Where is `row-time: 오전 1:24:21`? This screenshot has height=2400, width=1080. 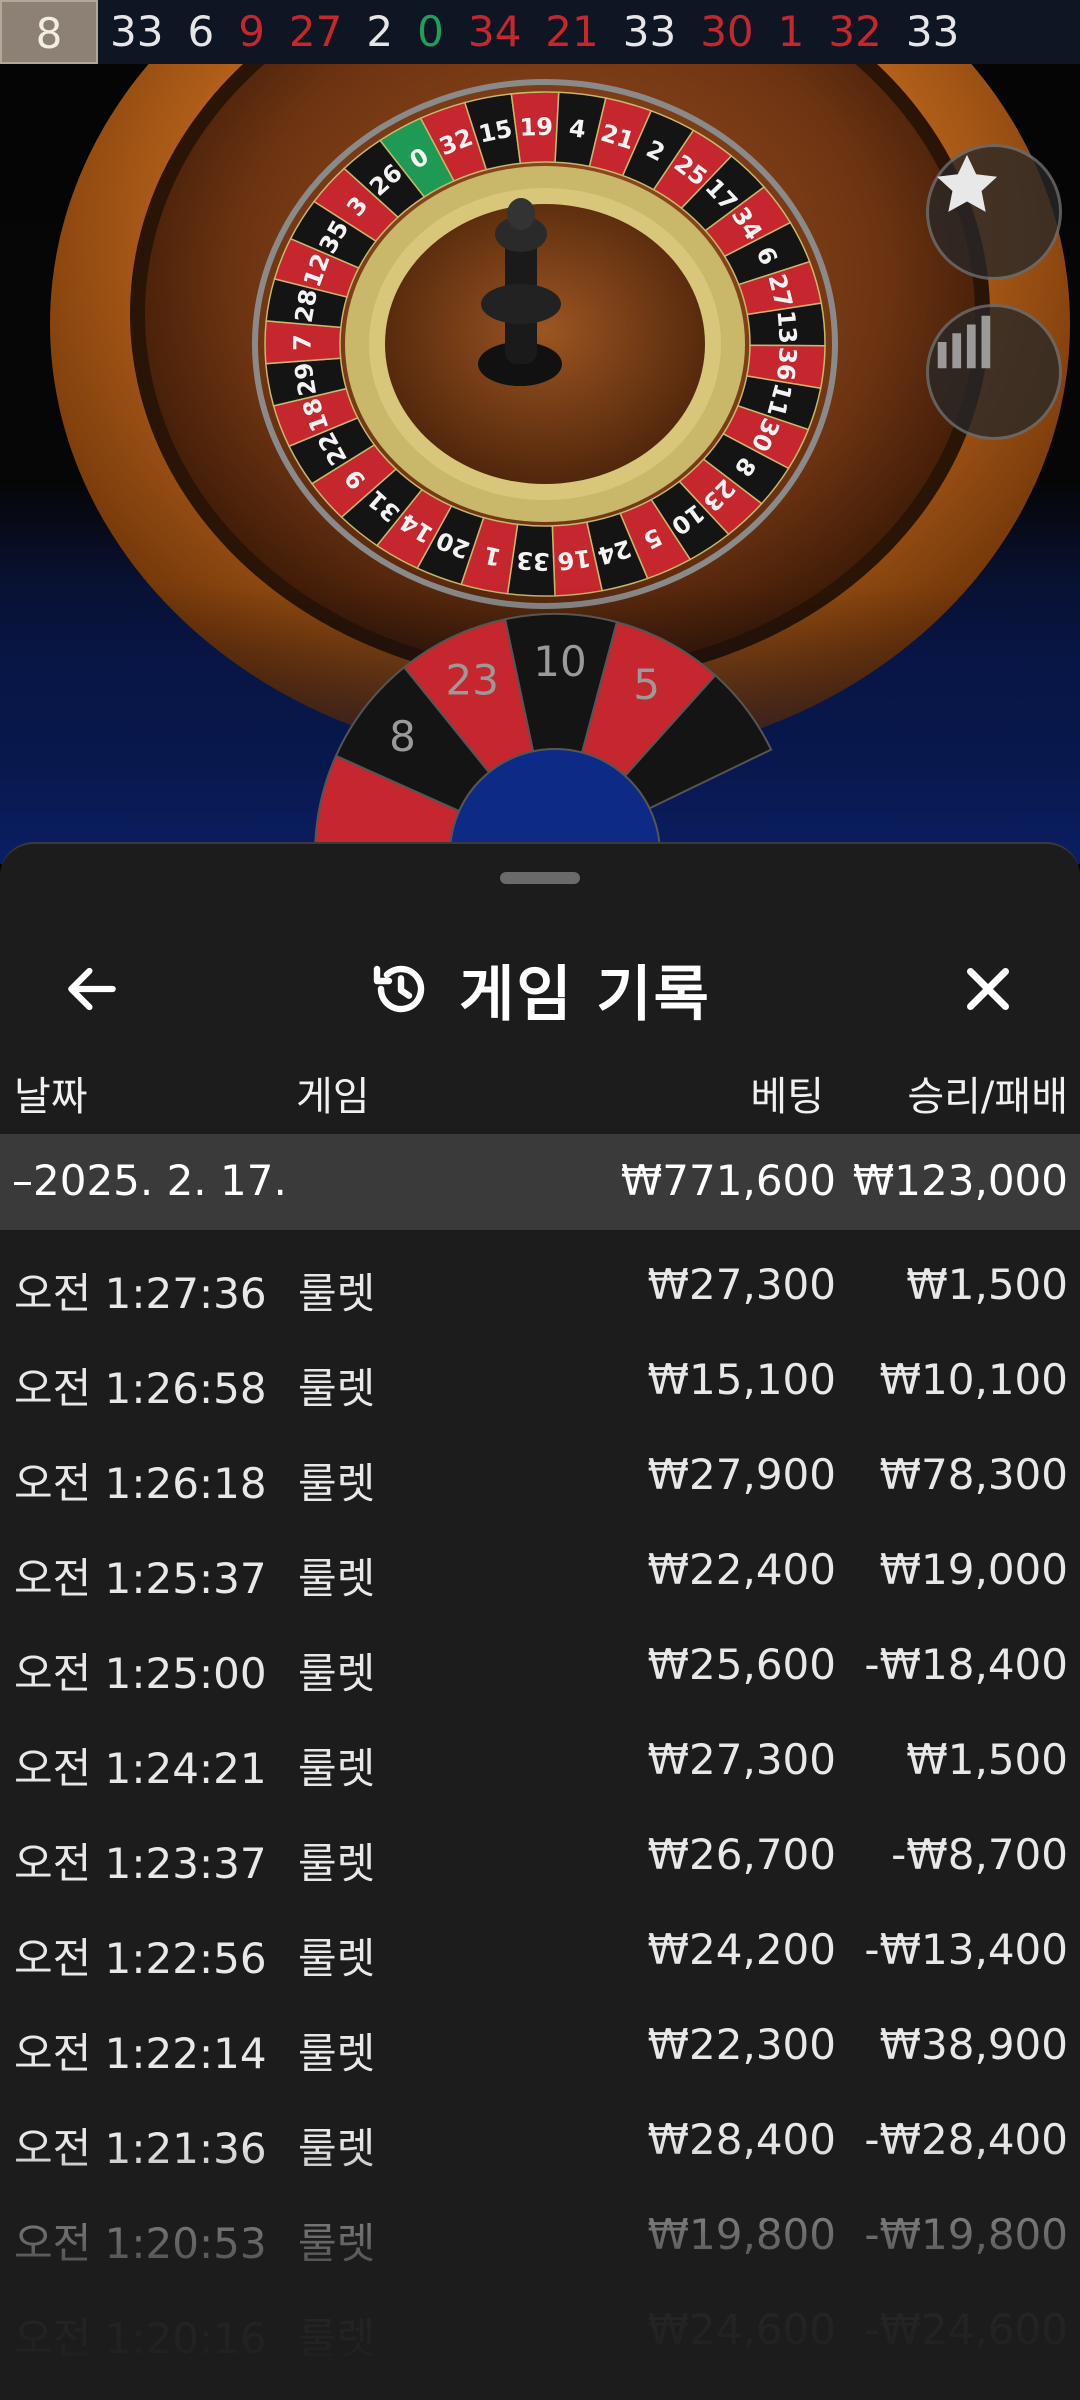 row-time: 오전 1:24:21 is located at coordinates (140, 1768).